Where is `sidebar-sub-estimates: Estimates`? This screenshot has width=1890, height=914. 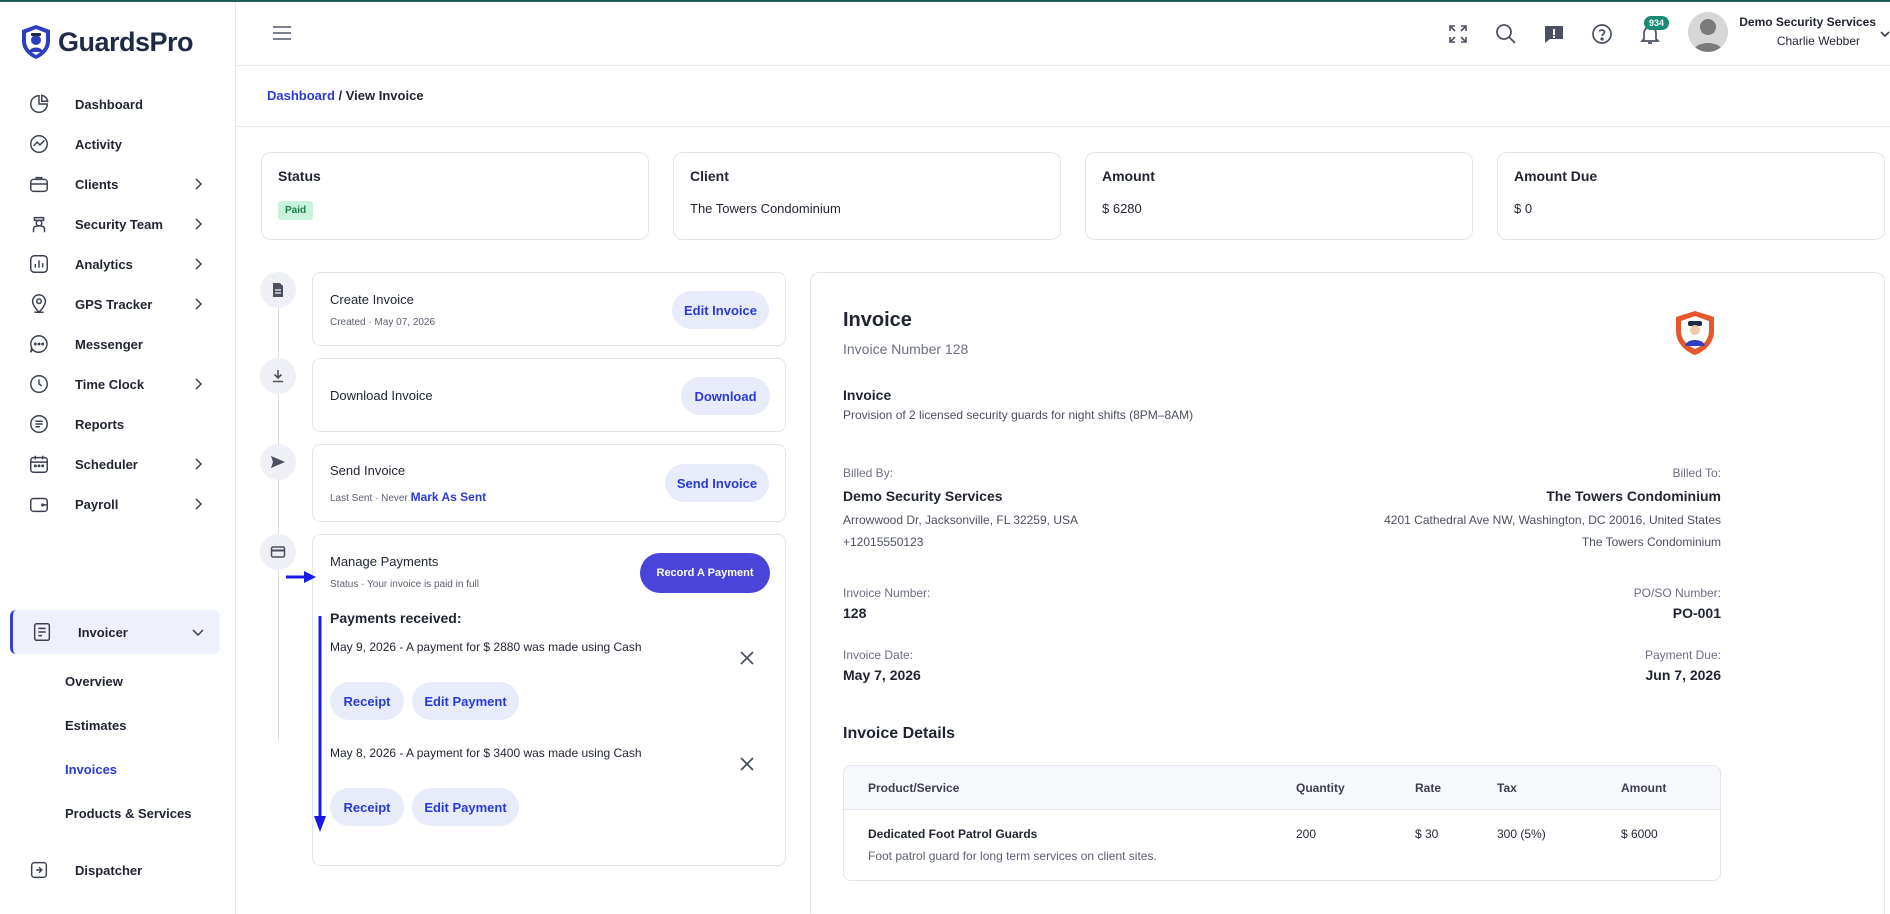 sidebar-sub-estimates: Estimates is located at coordinates (95, 725).